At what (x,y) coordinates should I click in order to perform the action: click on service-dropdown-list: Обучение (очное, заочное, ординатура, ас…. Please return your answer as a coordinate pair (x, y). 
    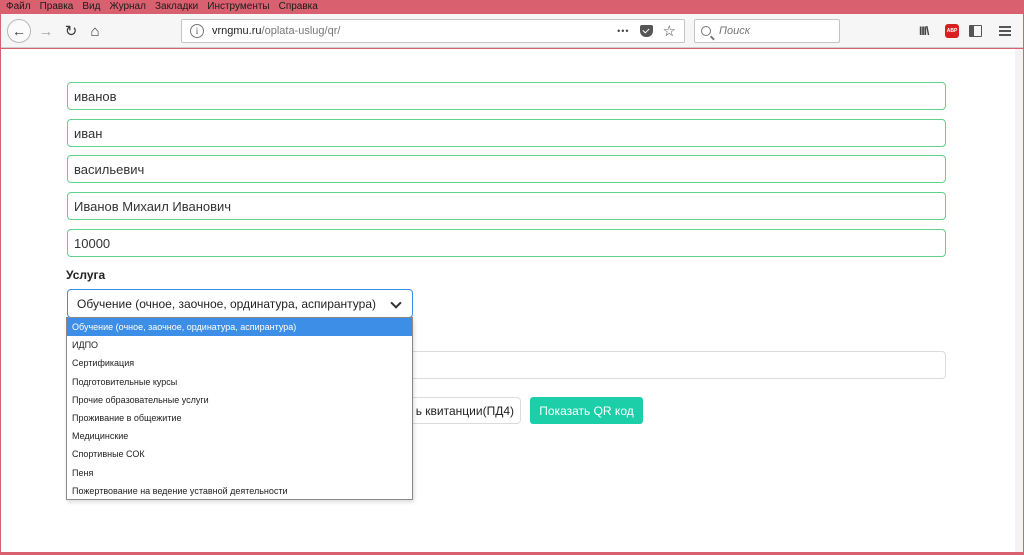
    Looking at the image, I should click on (239, 408).